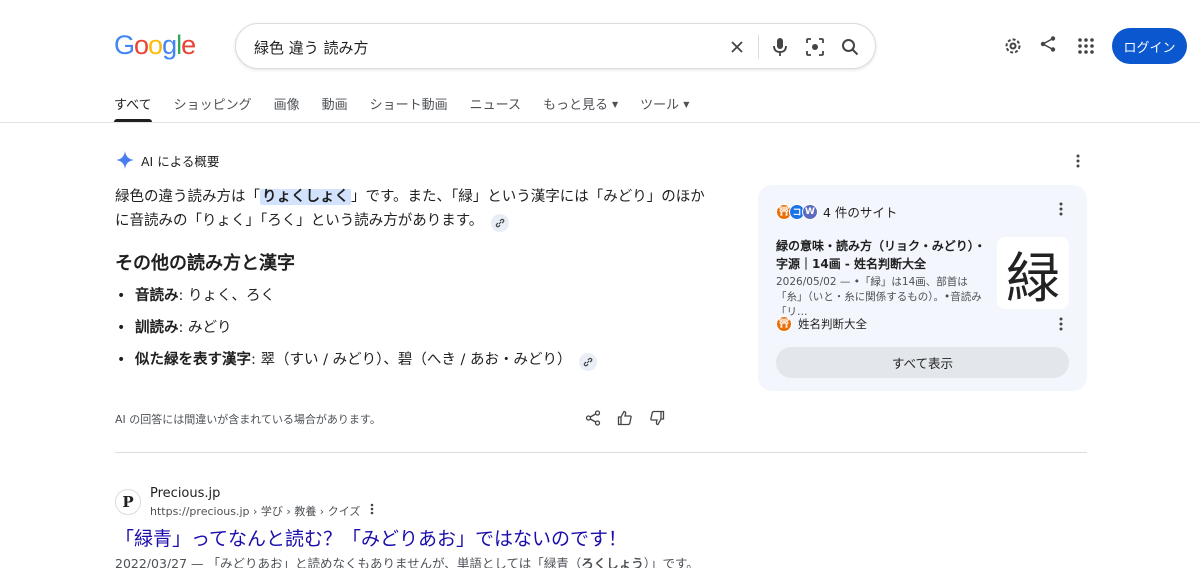 Image resolution: width=1200 pixels, height=568 pixels. What do you see at coordinates (411, 360) in the screenshot?
I see `list-text: : 翠（すい / みどり）、碧（へき / あお・みどり）` at bounding box center [411, 360].